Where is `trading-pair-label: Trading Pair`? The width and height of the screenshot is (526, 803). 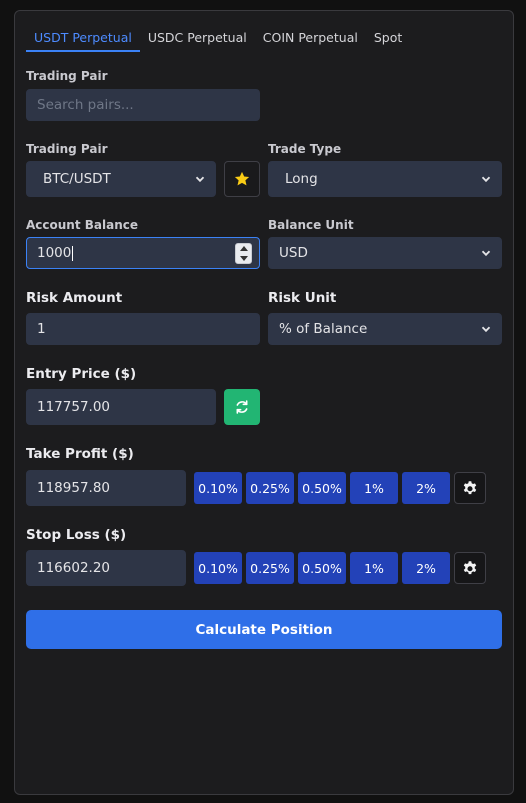 trading-pair-label: Trading Pair is located at coordinates (67, 149).